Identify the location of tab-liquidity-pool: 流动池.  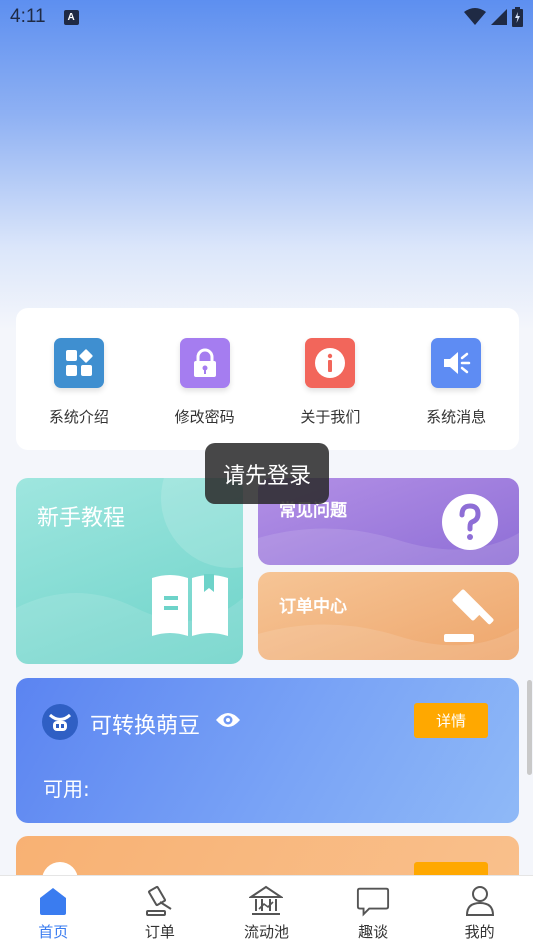
(266, 912).